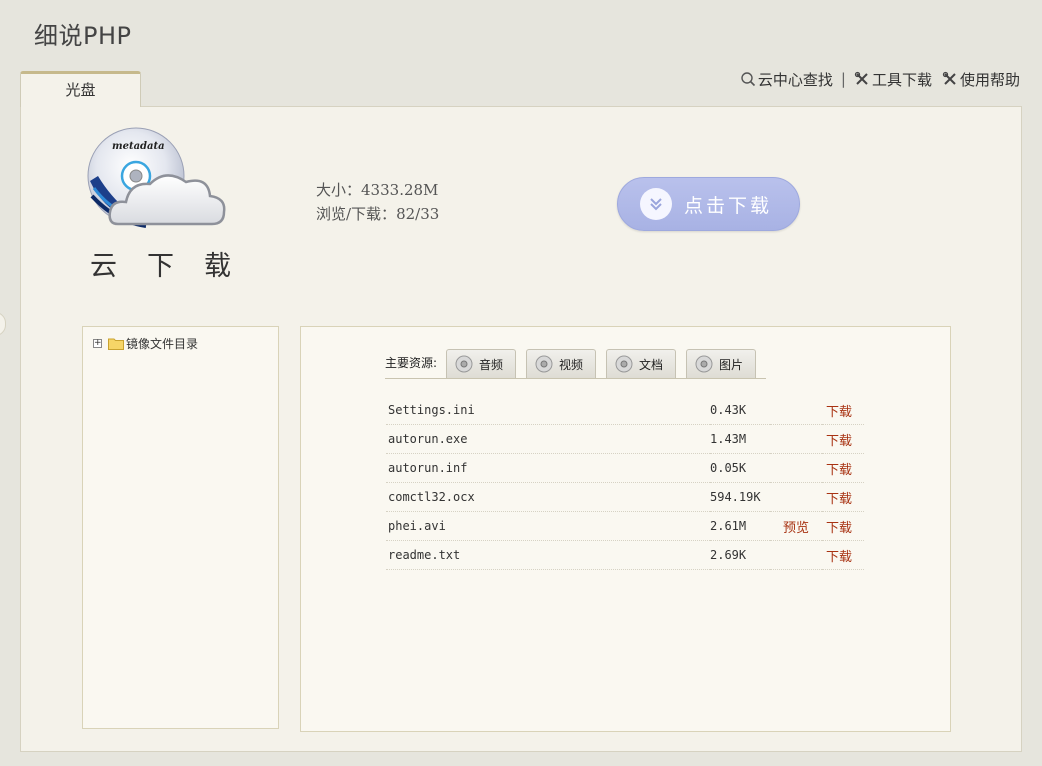 The height and width of the screenshot is (766, 1042). I want to click on top-links: 云中心查找 | 工具下载 使用帮助, so click(880, 79).